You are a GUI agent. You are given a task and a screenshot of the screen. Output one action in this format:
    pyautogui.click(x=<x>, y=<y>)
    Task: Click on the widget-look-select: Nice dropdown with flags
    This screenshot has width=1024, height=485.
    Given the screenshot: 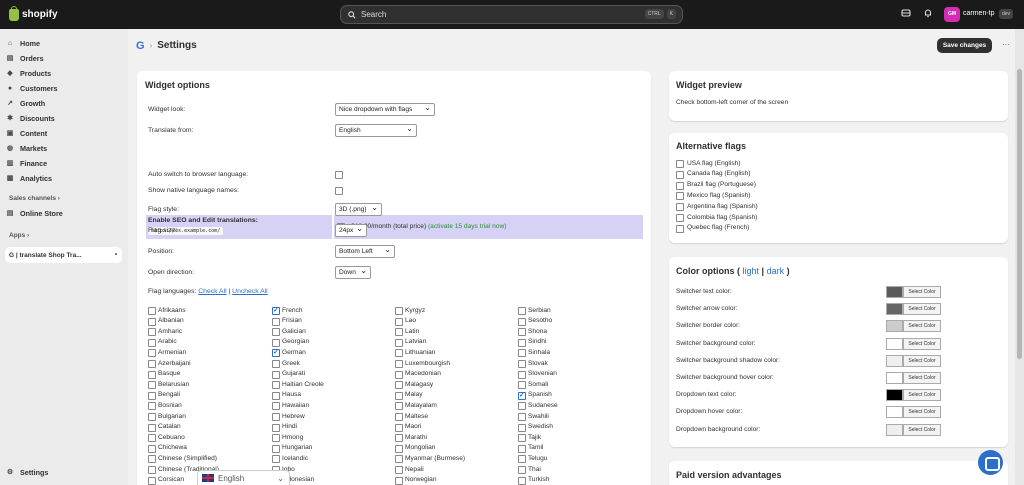 What is the action you would take?
    pyautogui.click(x=385, y=109)
    